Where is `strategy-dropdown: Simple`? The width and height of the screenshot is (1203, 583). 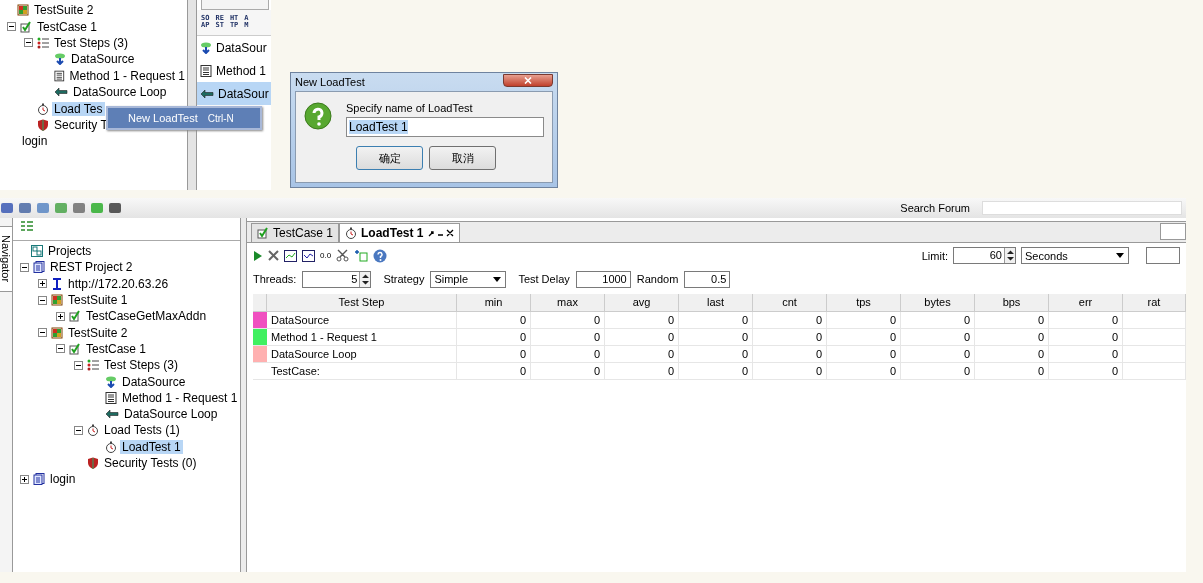 strategy-dropdown: Simple is located at coordinates (468, 279).